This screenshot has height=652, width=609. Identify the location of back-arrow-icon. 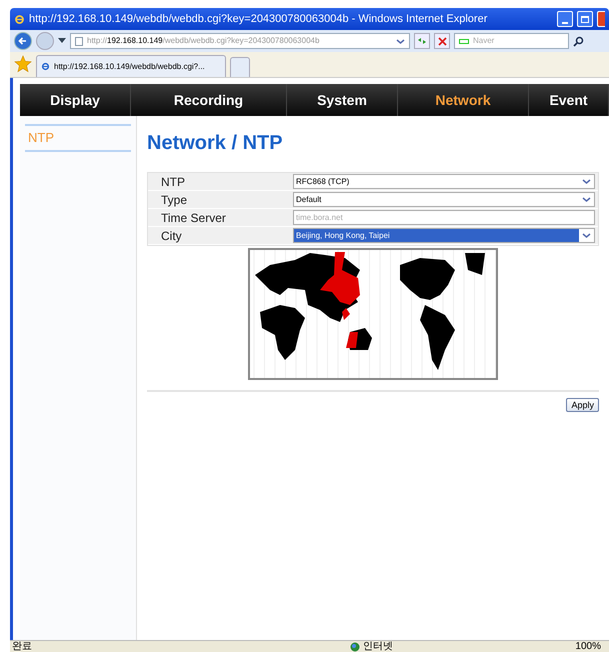
(23, 41).